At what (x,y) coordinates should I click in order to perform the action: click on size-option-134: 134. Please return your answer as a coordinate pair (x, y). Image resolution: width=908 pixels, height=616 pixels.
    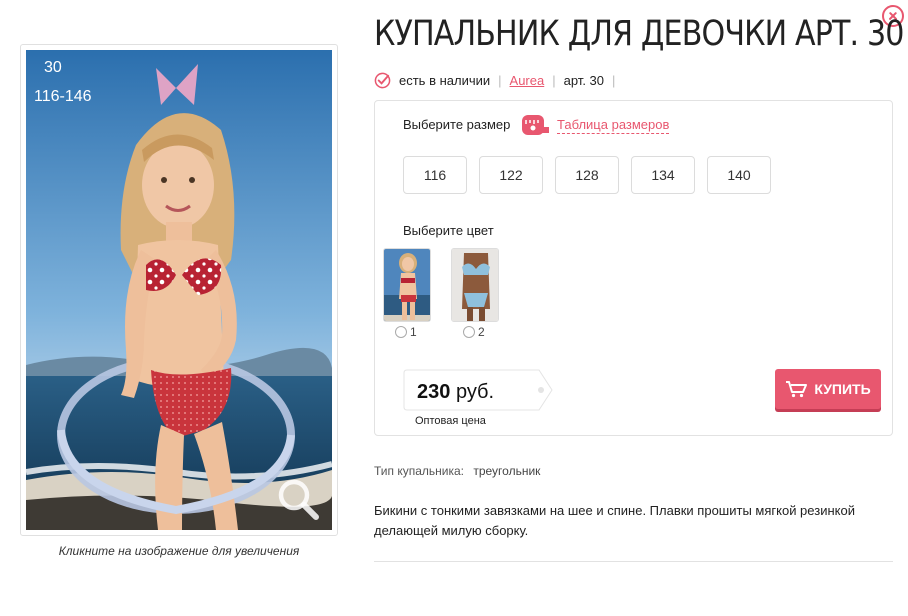
    Looking at the image, I should click on (663, 175).